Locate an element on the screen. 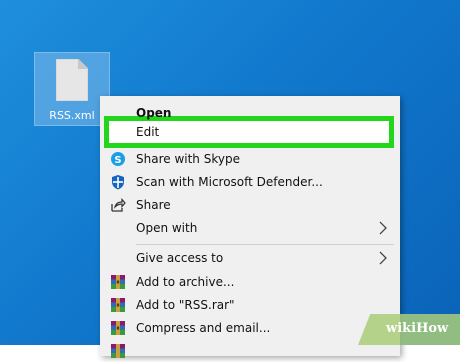 The width and height of the screenshot is (460, 362). menu-item-label: Open with is located at coordinates (167, 228).